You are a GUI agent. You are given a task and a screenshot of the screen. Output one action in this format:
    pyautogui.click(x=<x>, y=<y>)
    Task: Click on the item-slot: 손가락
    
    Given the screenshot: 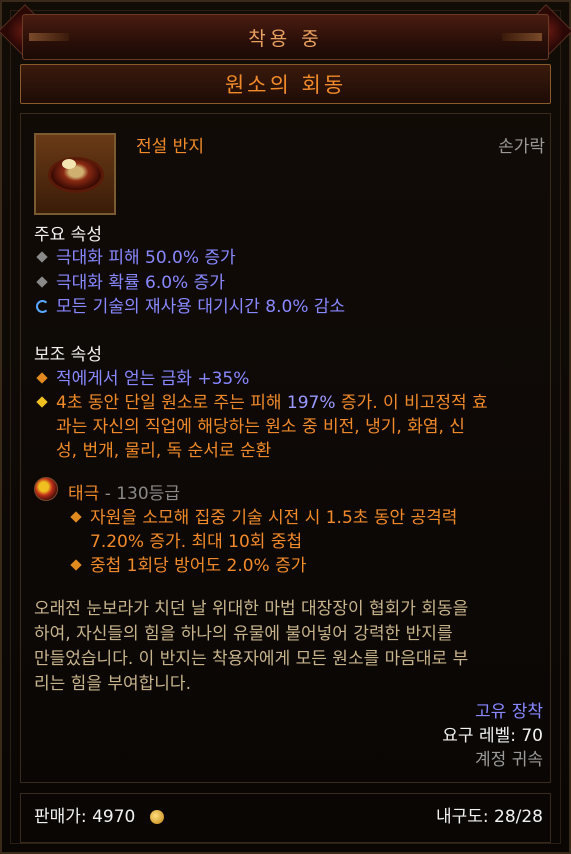 What is the action you would take?
    pyautogui.click(x=521, y=147)
    